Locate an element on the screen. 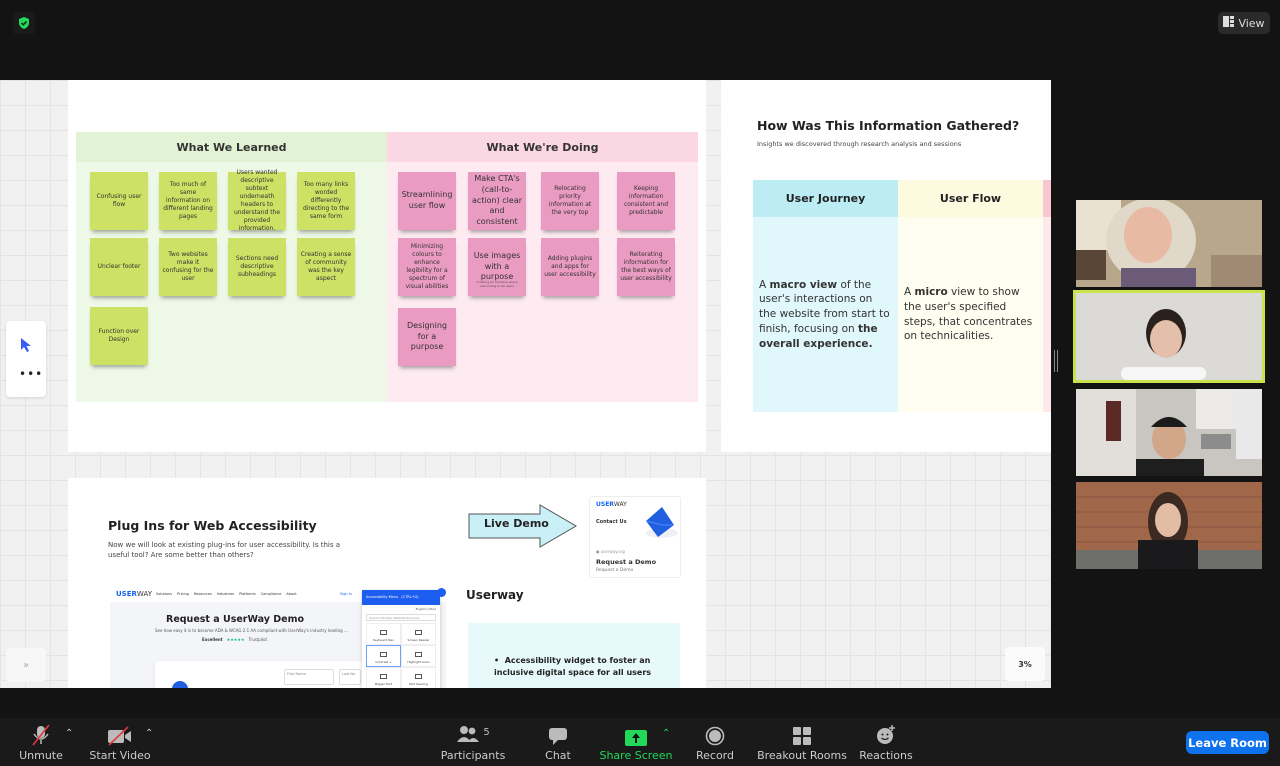 The image size is (1280, 766). sticky-note: Streamlining user flow is located at coordinates (427, 201).